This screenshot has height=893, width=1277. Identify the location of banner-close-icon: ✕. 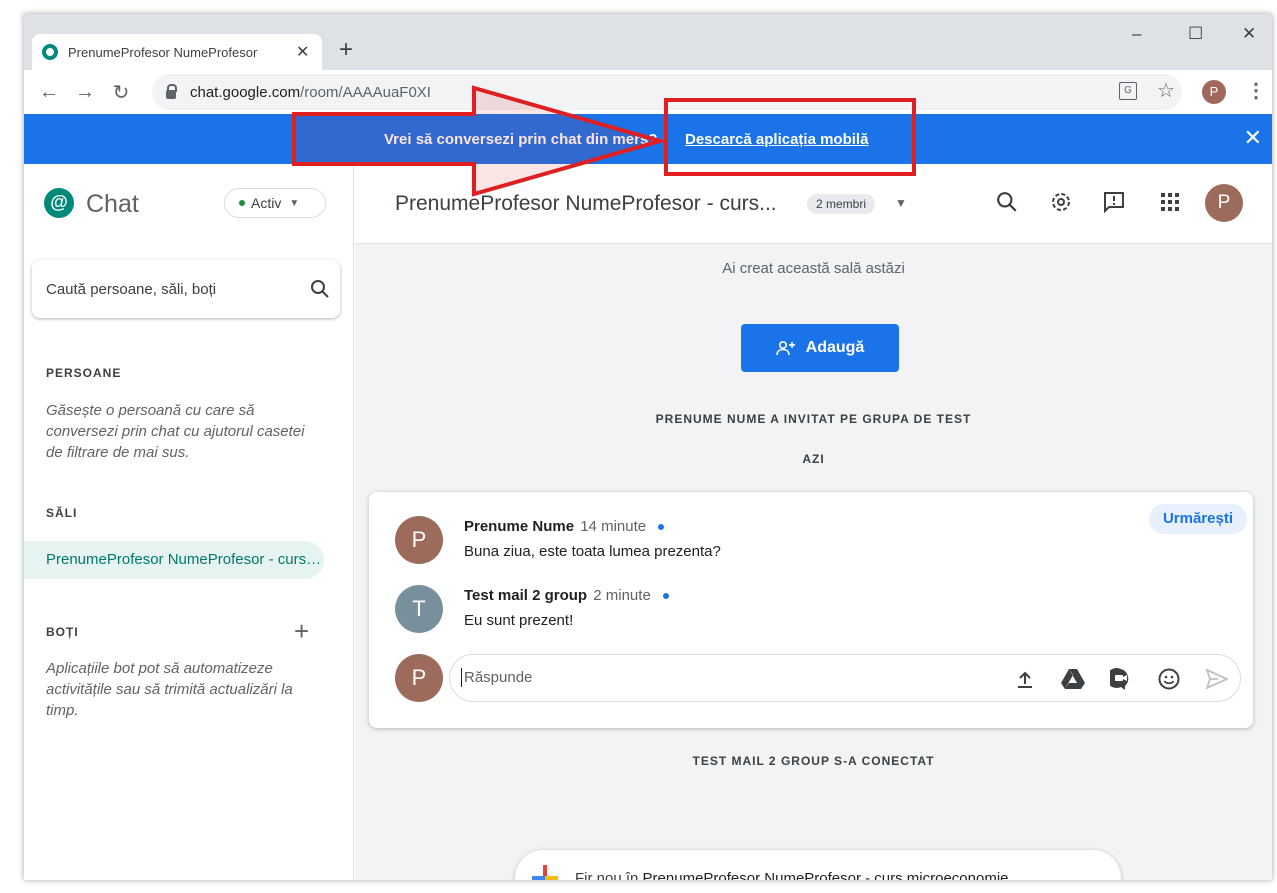
(1253, 138).